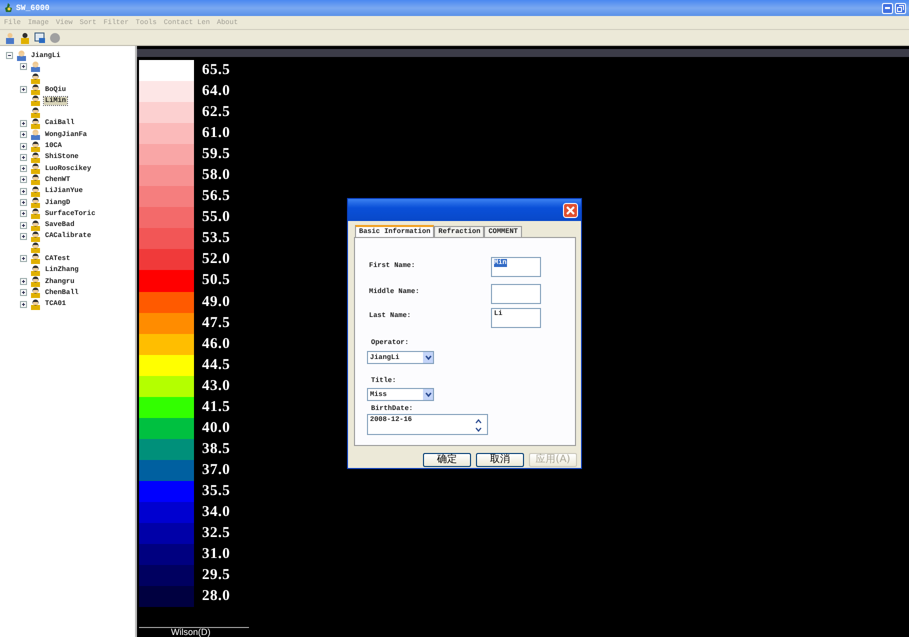 The height and width of the screenshot is (637, 909). I want to click on scale-value: 61.0, so click(216, 133).